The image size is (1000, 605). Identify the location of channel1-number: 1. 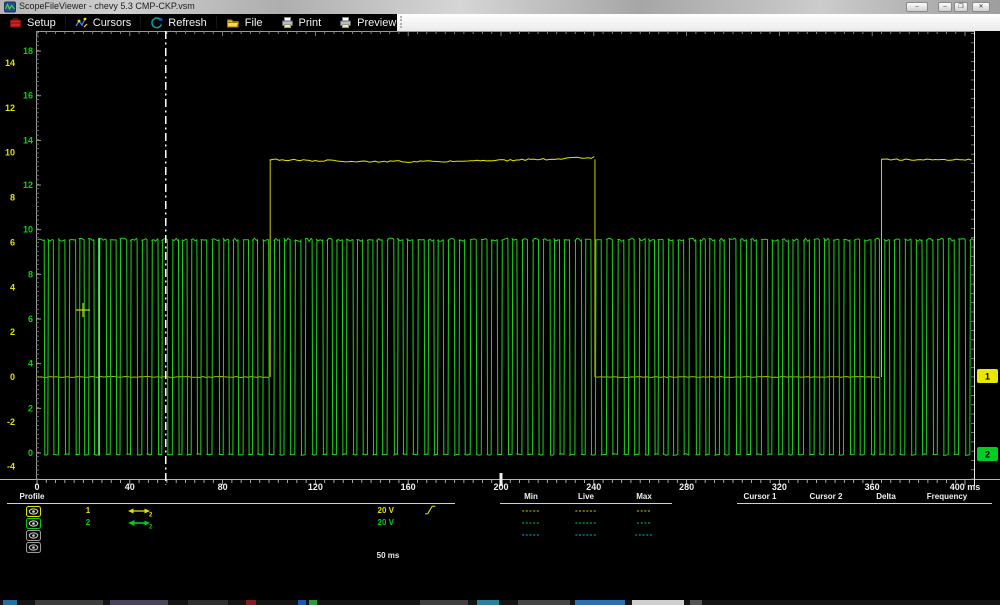
(88, 510).